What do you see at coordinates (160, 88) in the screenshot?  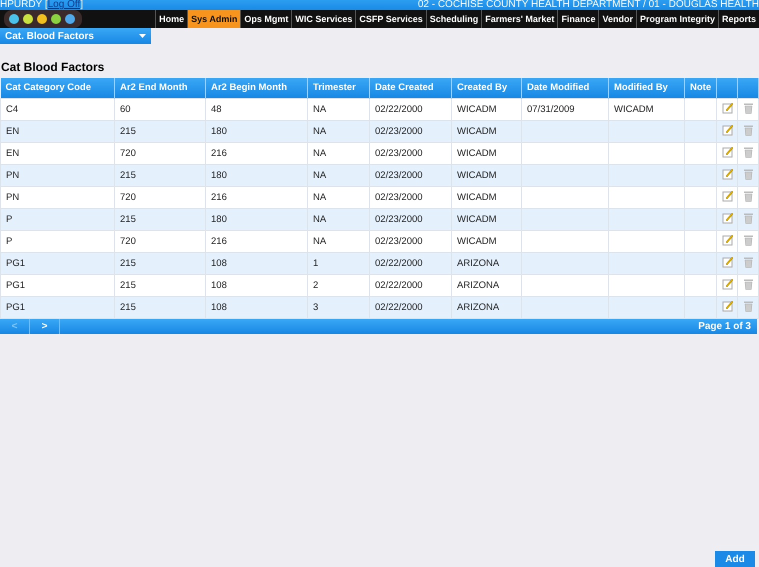 I see `column-header: Ar2 End Month` at bounding box center [160, 88].